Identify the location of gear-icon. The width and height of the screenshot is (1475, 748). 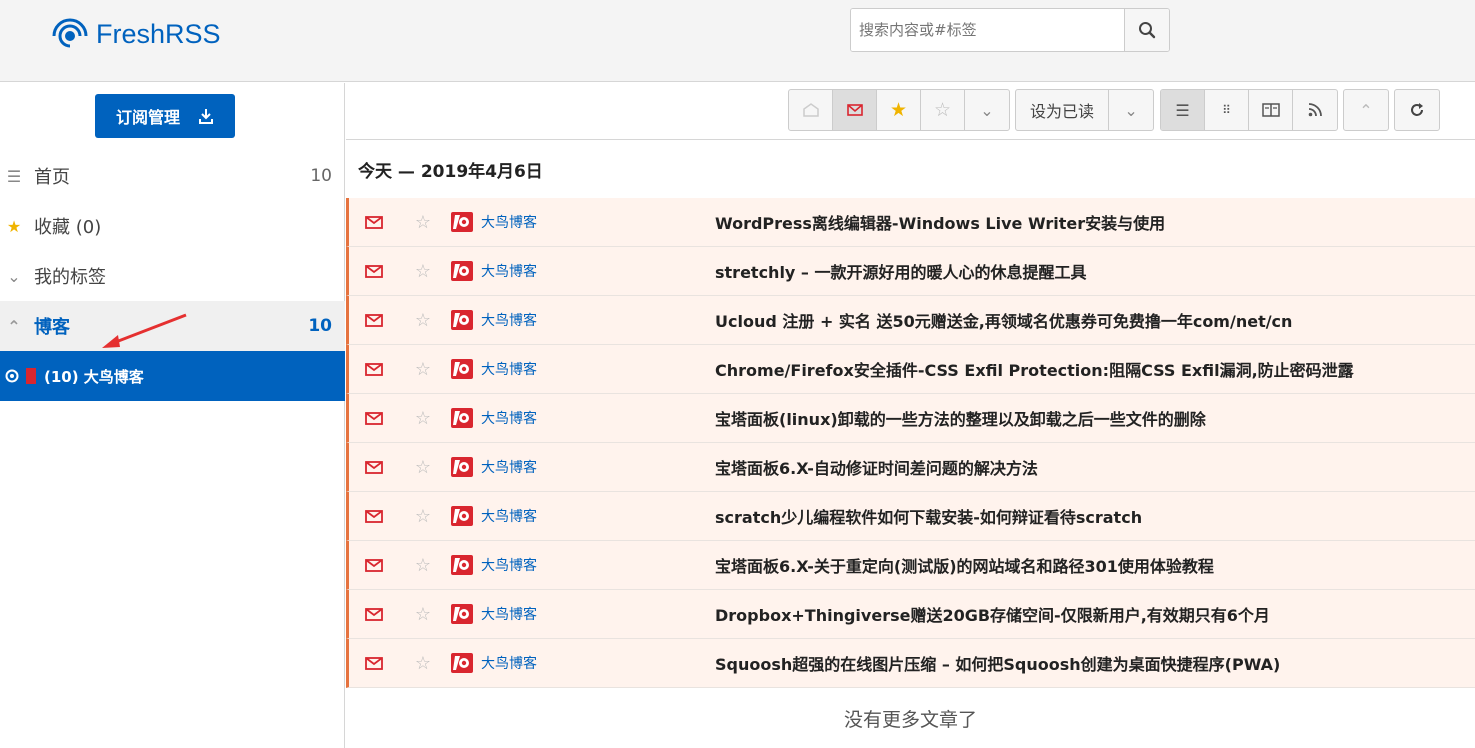
(12, 376).